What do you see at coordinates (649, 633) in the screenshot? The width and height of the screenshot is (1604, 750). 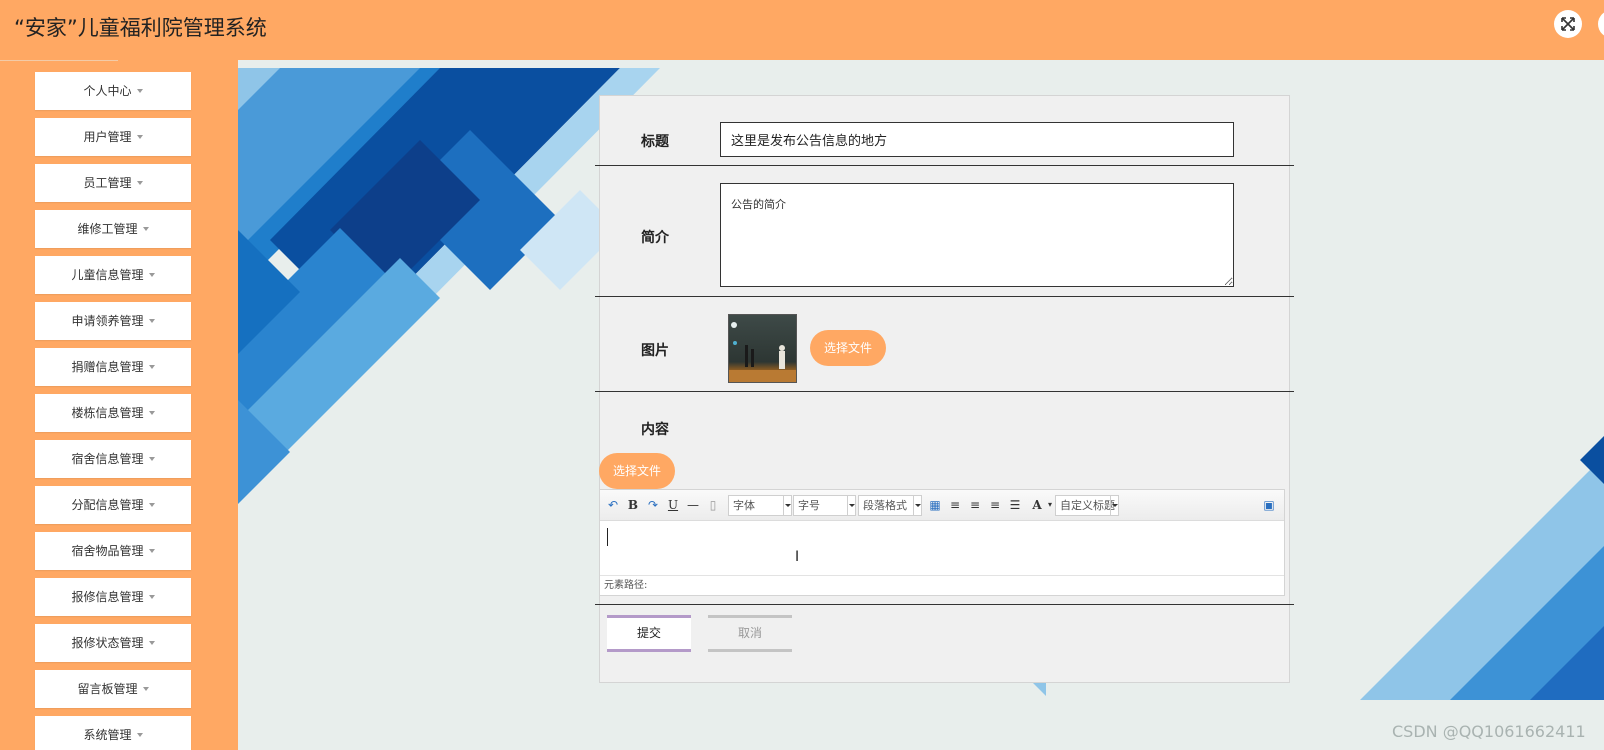 I see `submit-button: 提交` at bounding box center [649, 633].